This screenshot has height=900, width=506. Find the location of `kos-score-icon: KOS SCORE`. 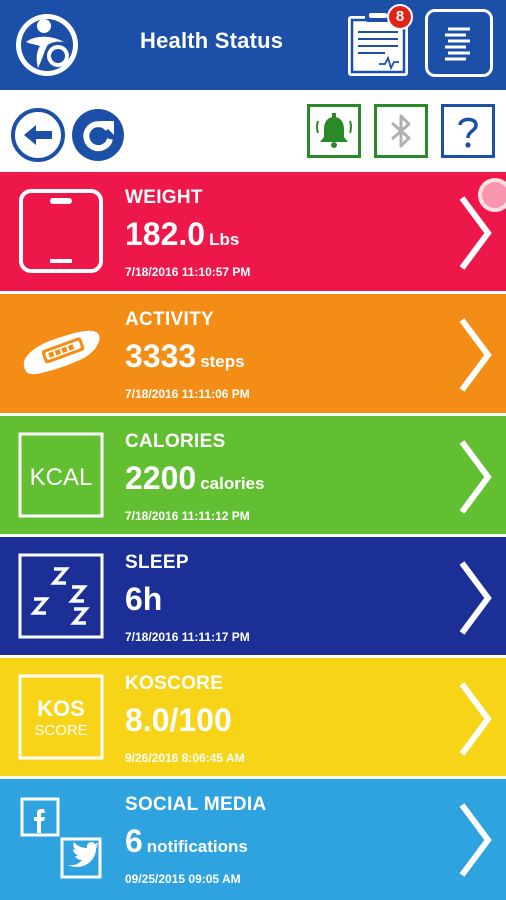

kos-score-icon: KOS SCORE is located at coordinates (61, 717).